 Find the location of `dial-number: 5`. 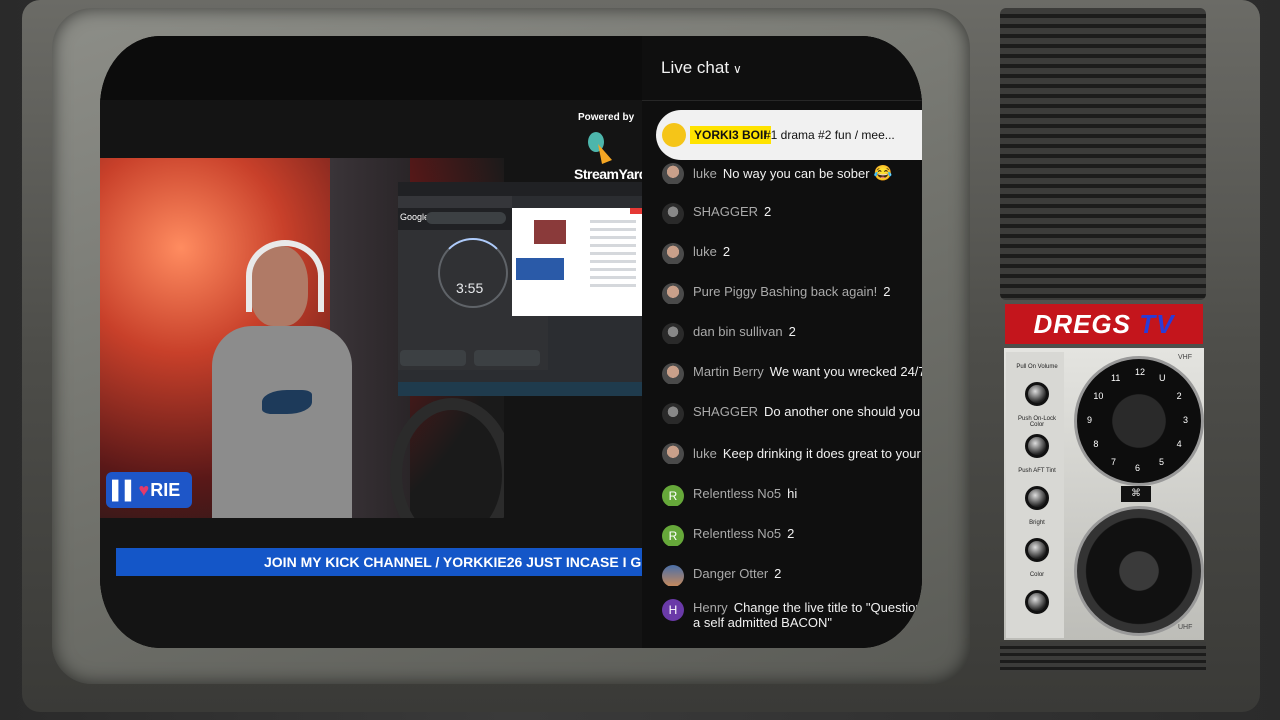

dial-number: 5 is located at coordinates (1162, 461).